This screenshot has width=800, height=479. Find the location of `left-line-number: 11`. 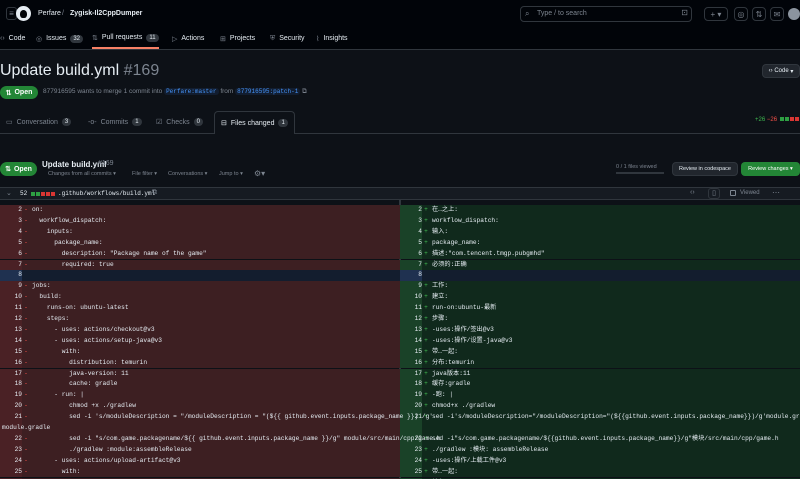

left-line-number: 11 is located at coordinates (11, 308).